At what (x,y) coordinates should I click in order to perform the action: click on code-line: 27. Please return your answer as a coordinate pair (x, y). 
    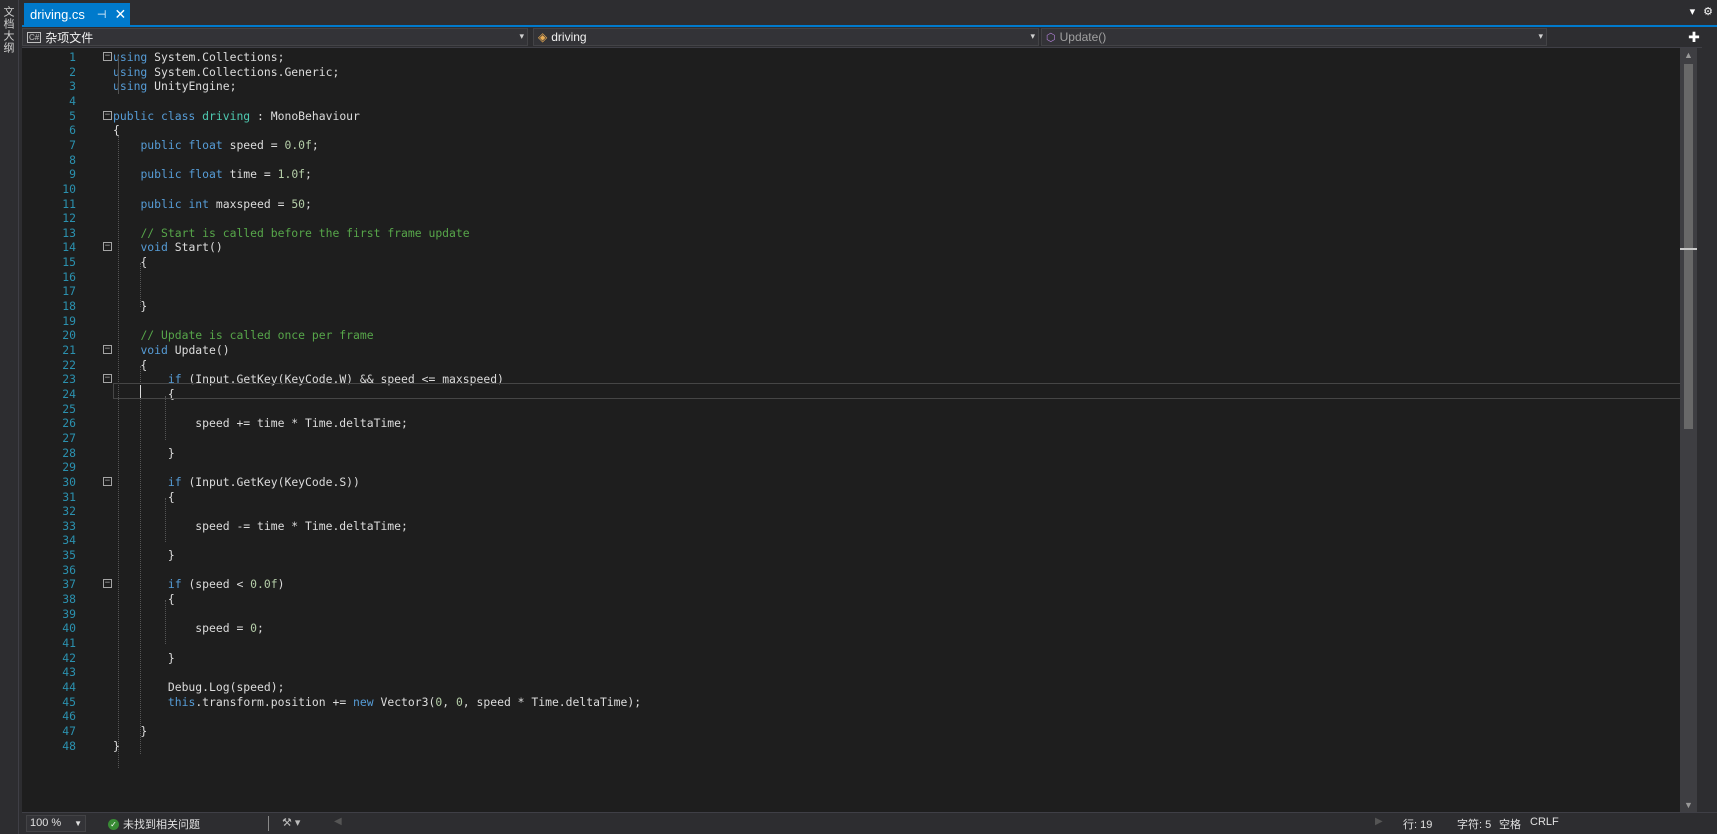
    Looking at the image, I should click on (859, 438).